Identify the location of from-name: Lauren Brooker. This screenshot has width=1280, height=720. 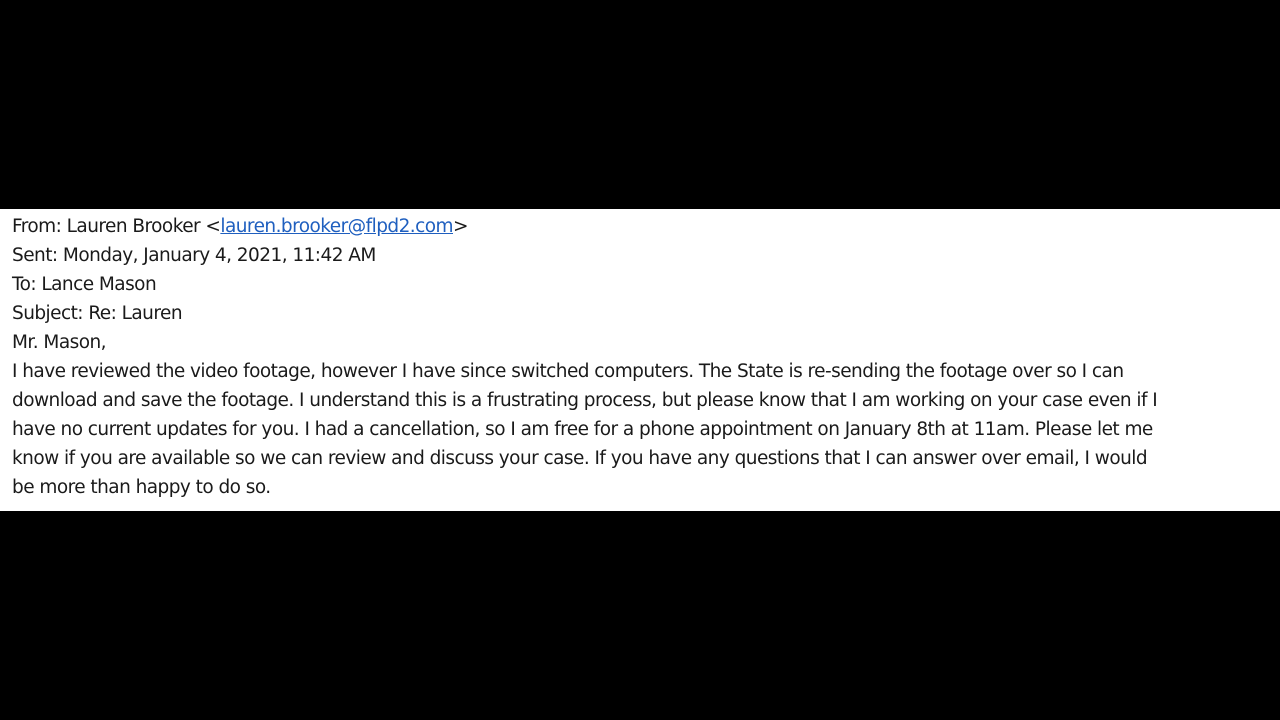
(136, 226).